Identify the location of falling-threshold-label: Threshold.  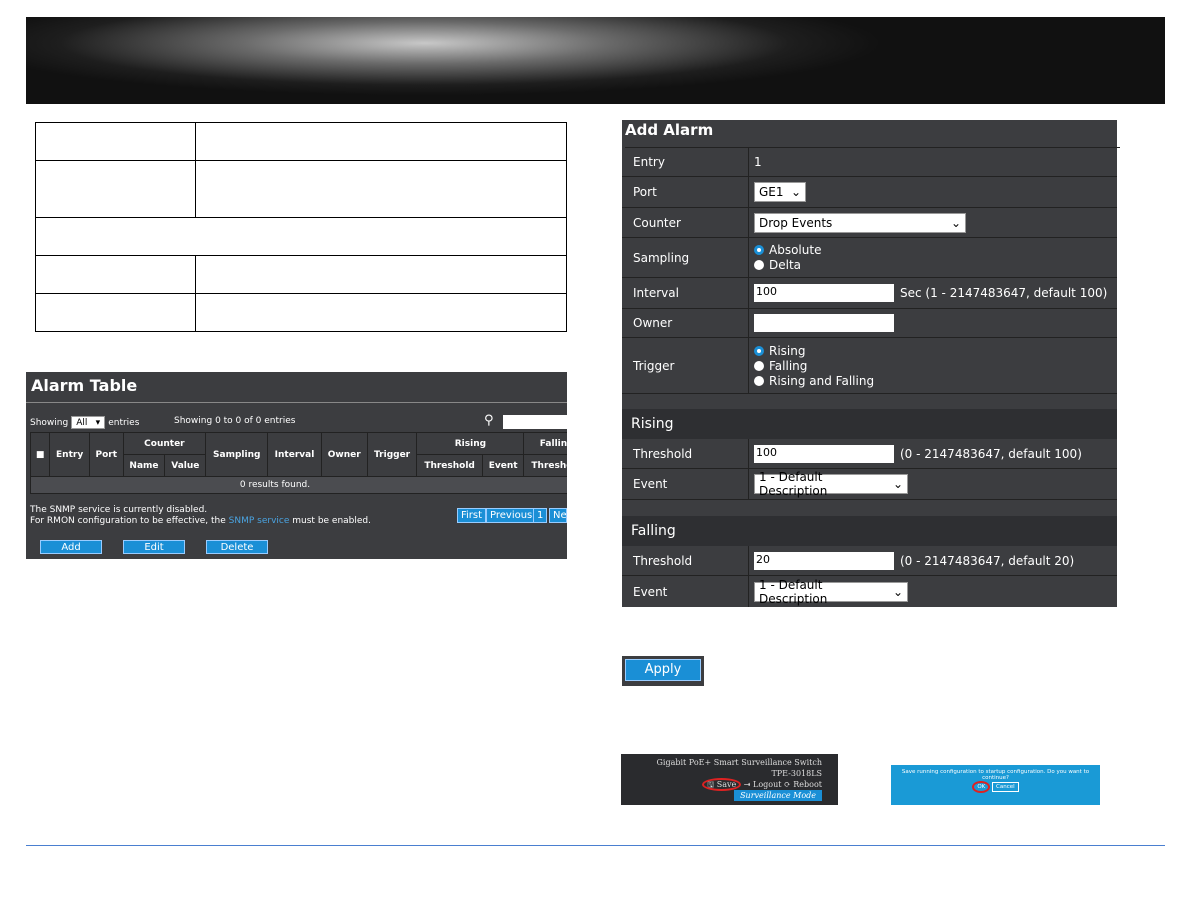
(685, 560).